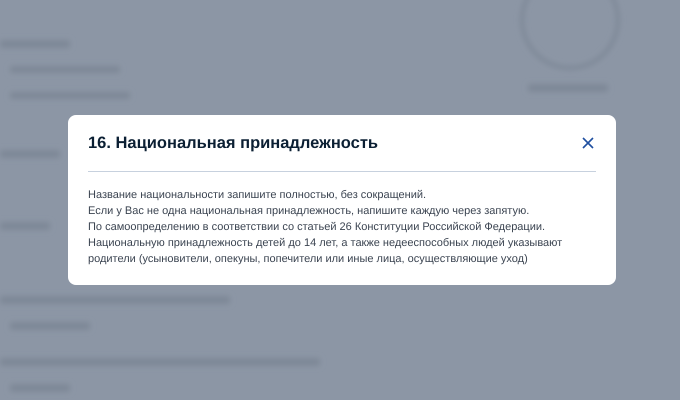 This screenshot has height=400, width=680. I want to click on dialog-title: 16. Национальная принадлежность, so click(233, 143).